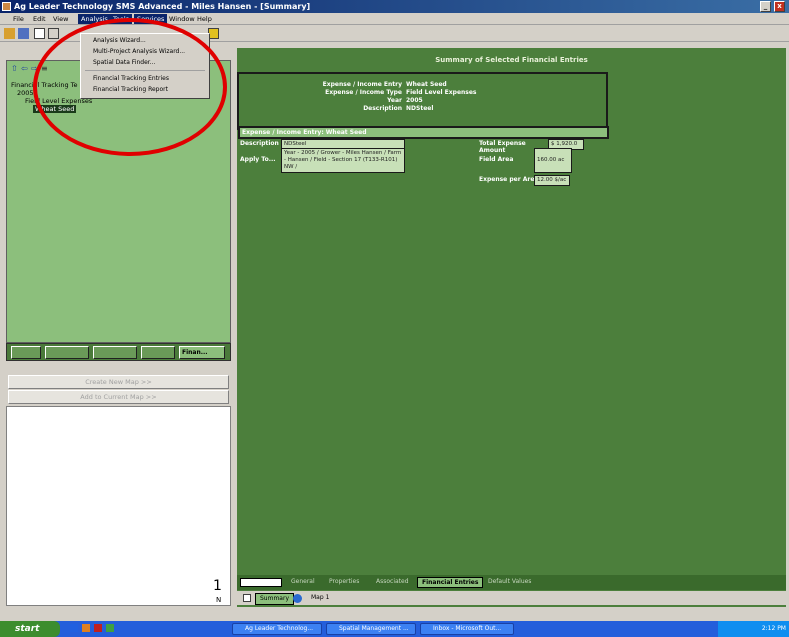 Image resolution: width=789 pixels, height=637 pixels. What do you see at coordinates (130, 90) in the screenshot?
I see `menu-item-financial-report: Financial Tracking Report` at bounding box center [130, 90].